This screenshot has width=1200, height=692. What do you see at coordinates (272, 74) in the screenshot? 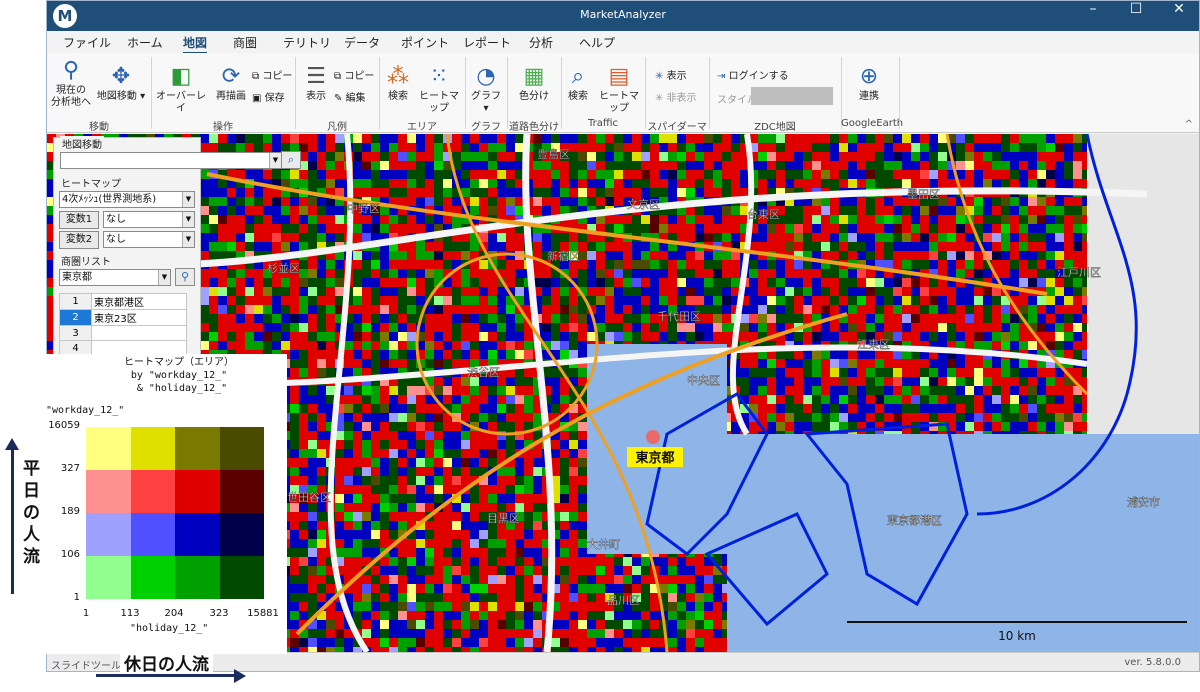
I see `copy-map-button: ⧉ コピー` at bounding box center [272, 74].